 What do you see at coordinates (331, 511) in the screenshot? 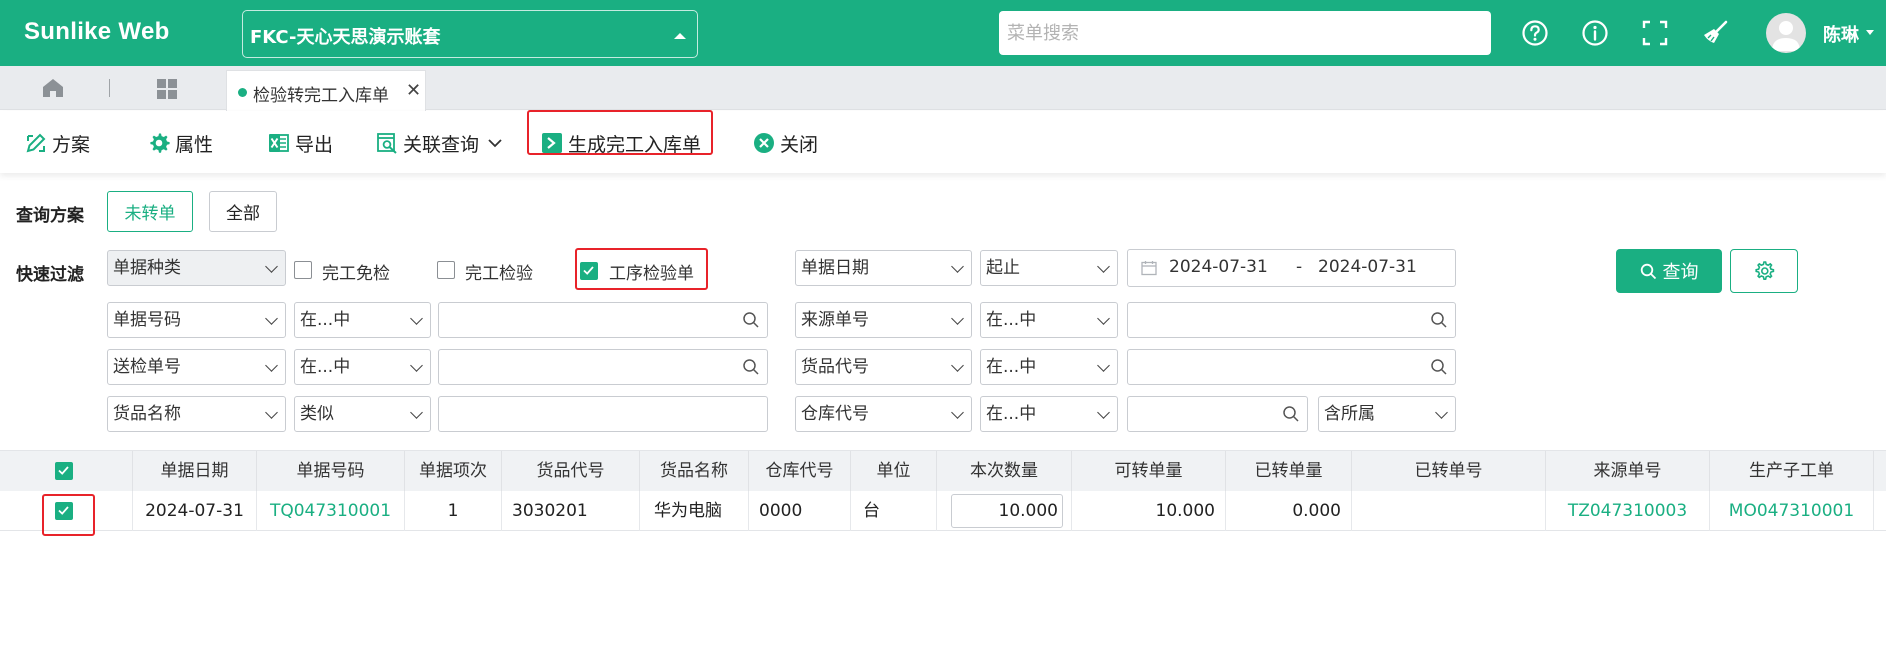
I see `cell-doc-no-link: TQ047310001` at bounding box center [331, 511].